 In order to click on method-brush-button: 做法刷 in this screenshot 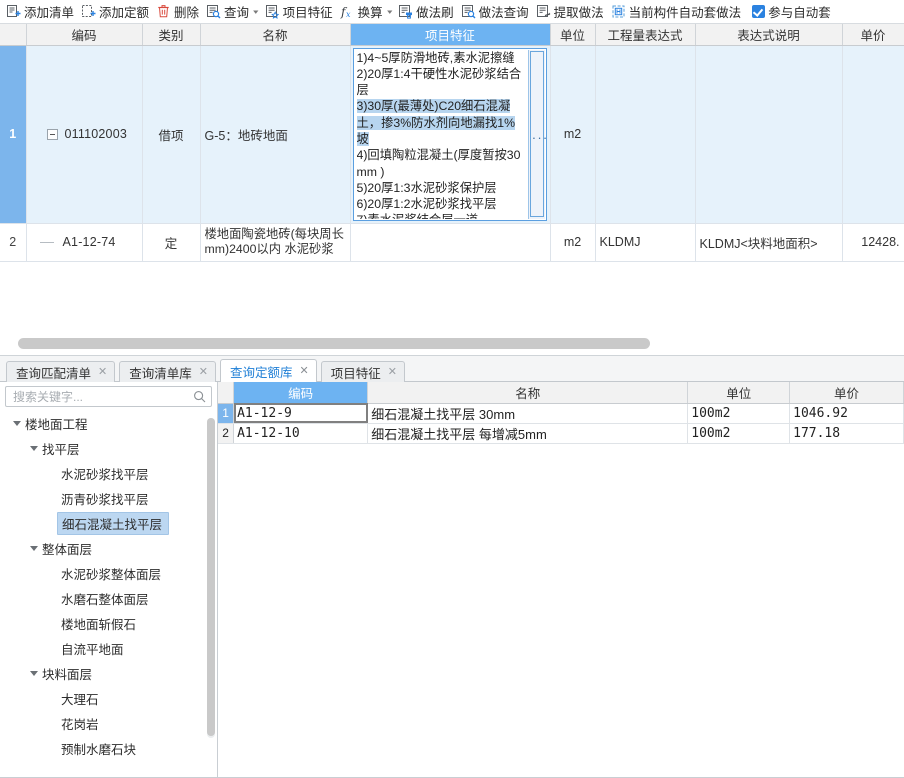, I will do `click(427, 12)`.